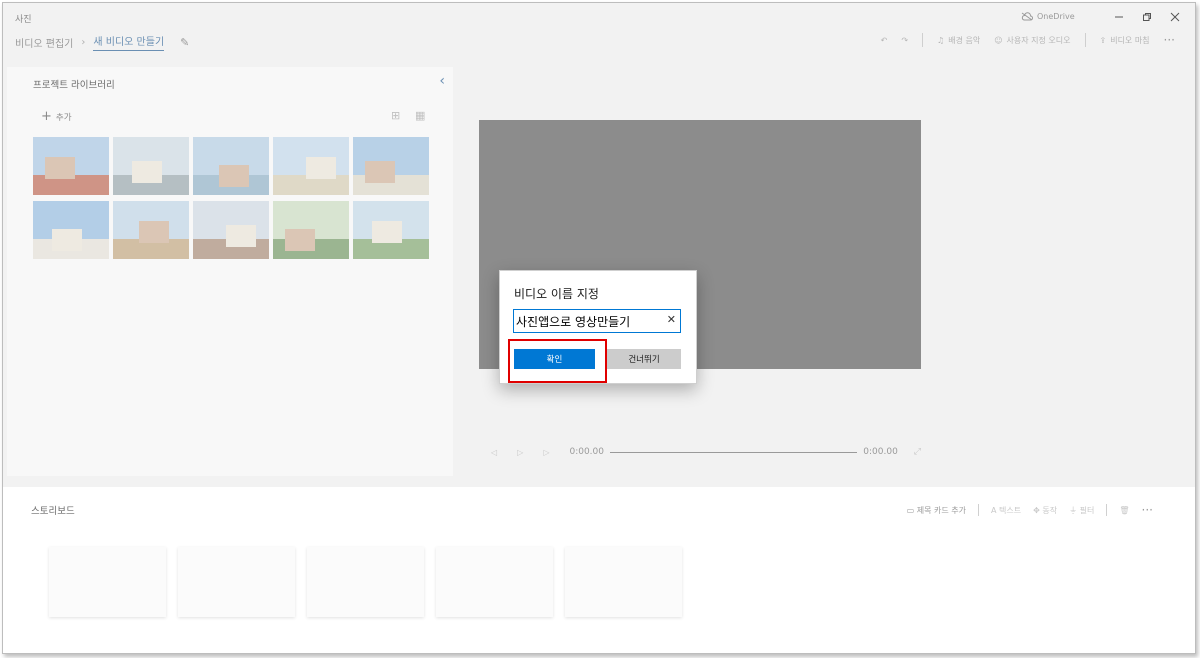 The width and height of the screenshot is (1200, 658). Describe the element at coordinates (586, 321) in the screenshot. I see `video-name-input` at that location.